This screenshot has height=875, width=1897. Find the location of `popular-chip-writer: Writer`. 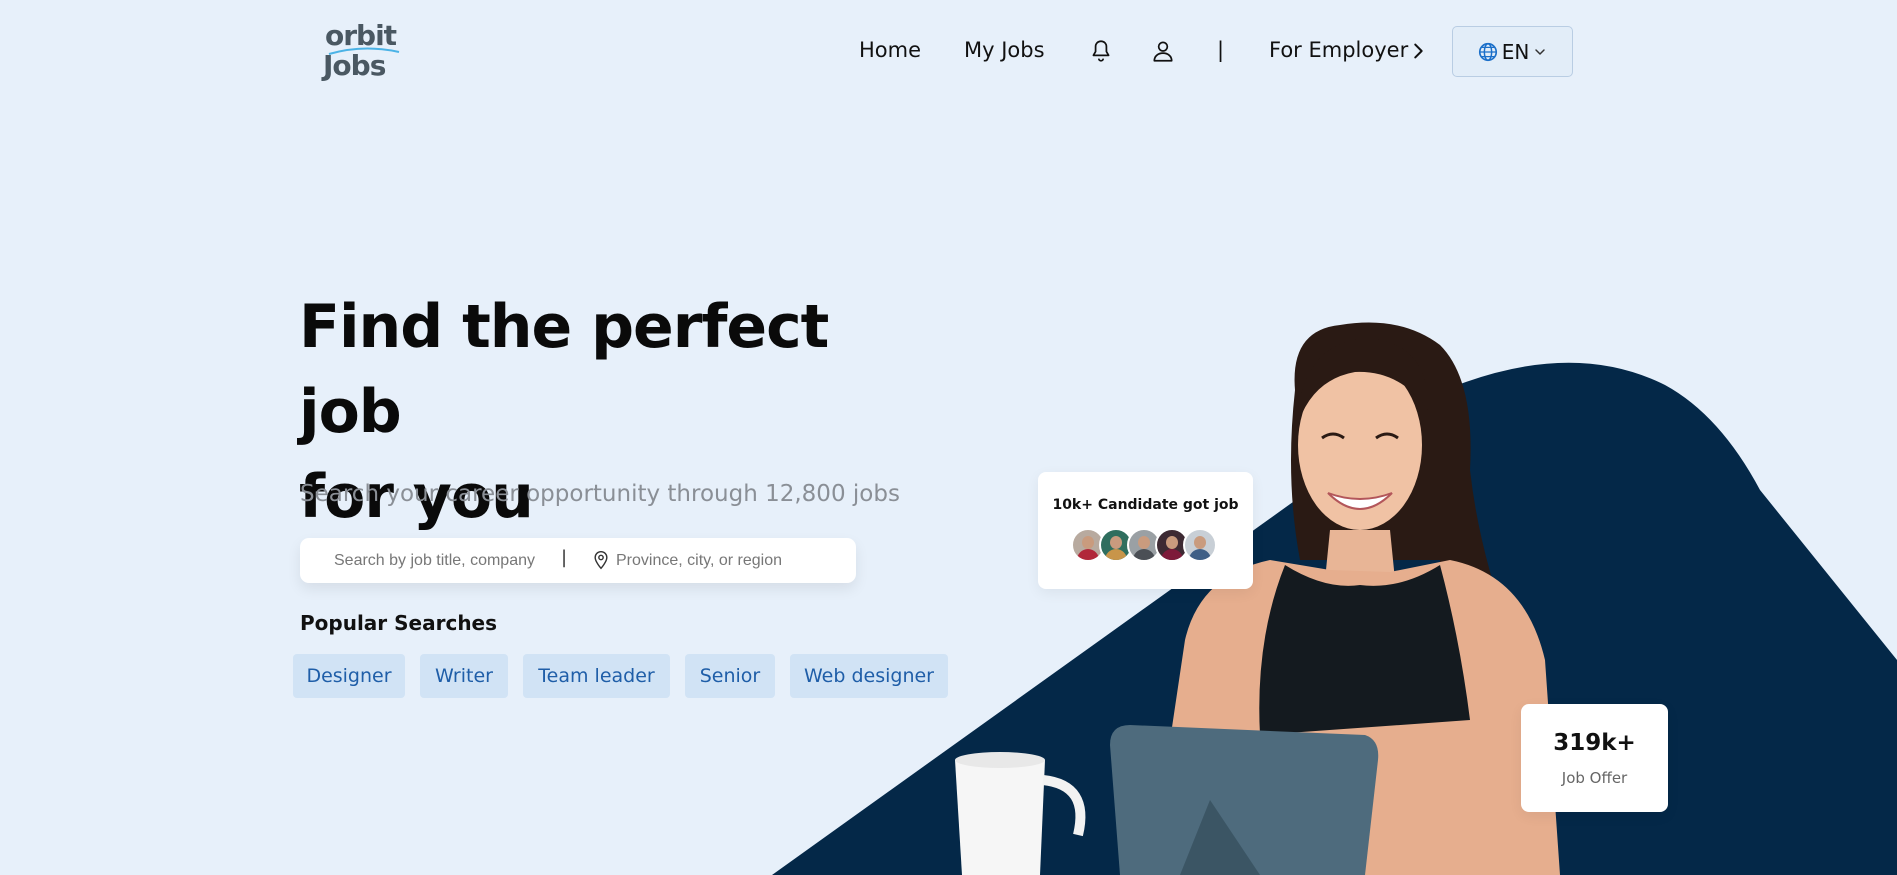

popular-chip-writer: Writer is located at coordinates (464, 676).